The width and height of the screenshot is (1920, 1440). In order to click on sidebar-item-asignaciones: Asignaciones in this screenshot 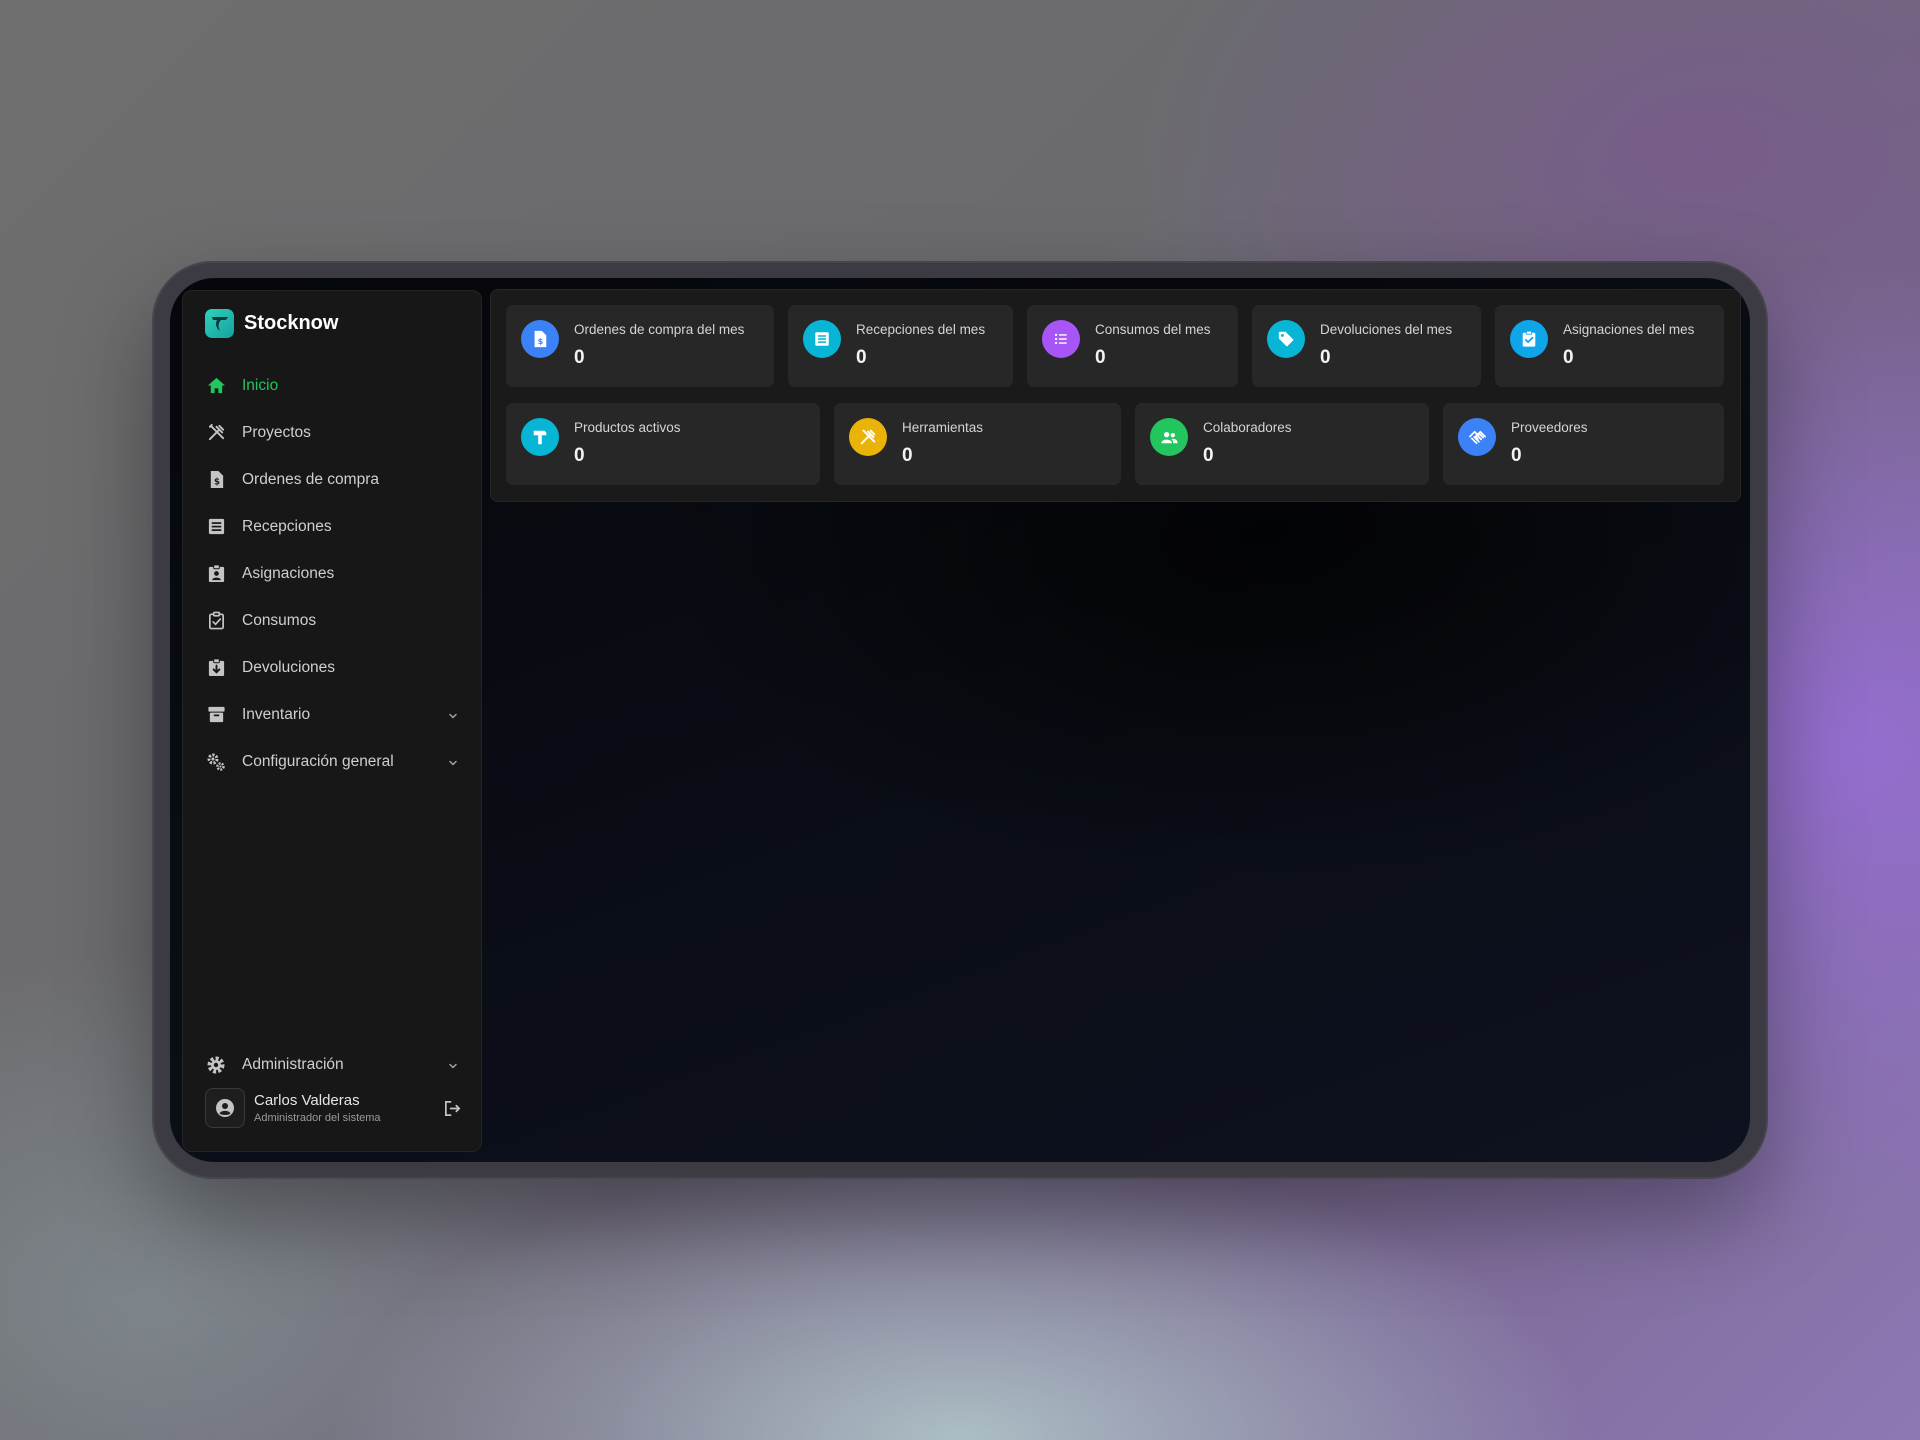, I will do `click(334, 573)`.